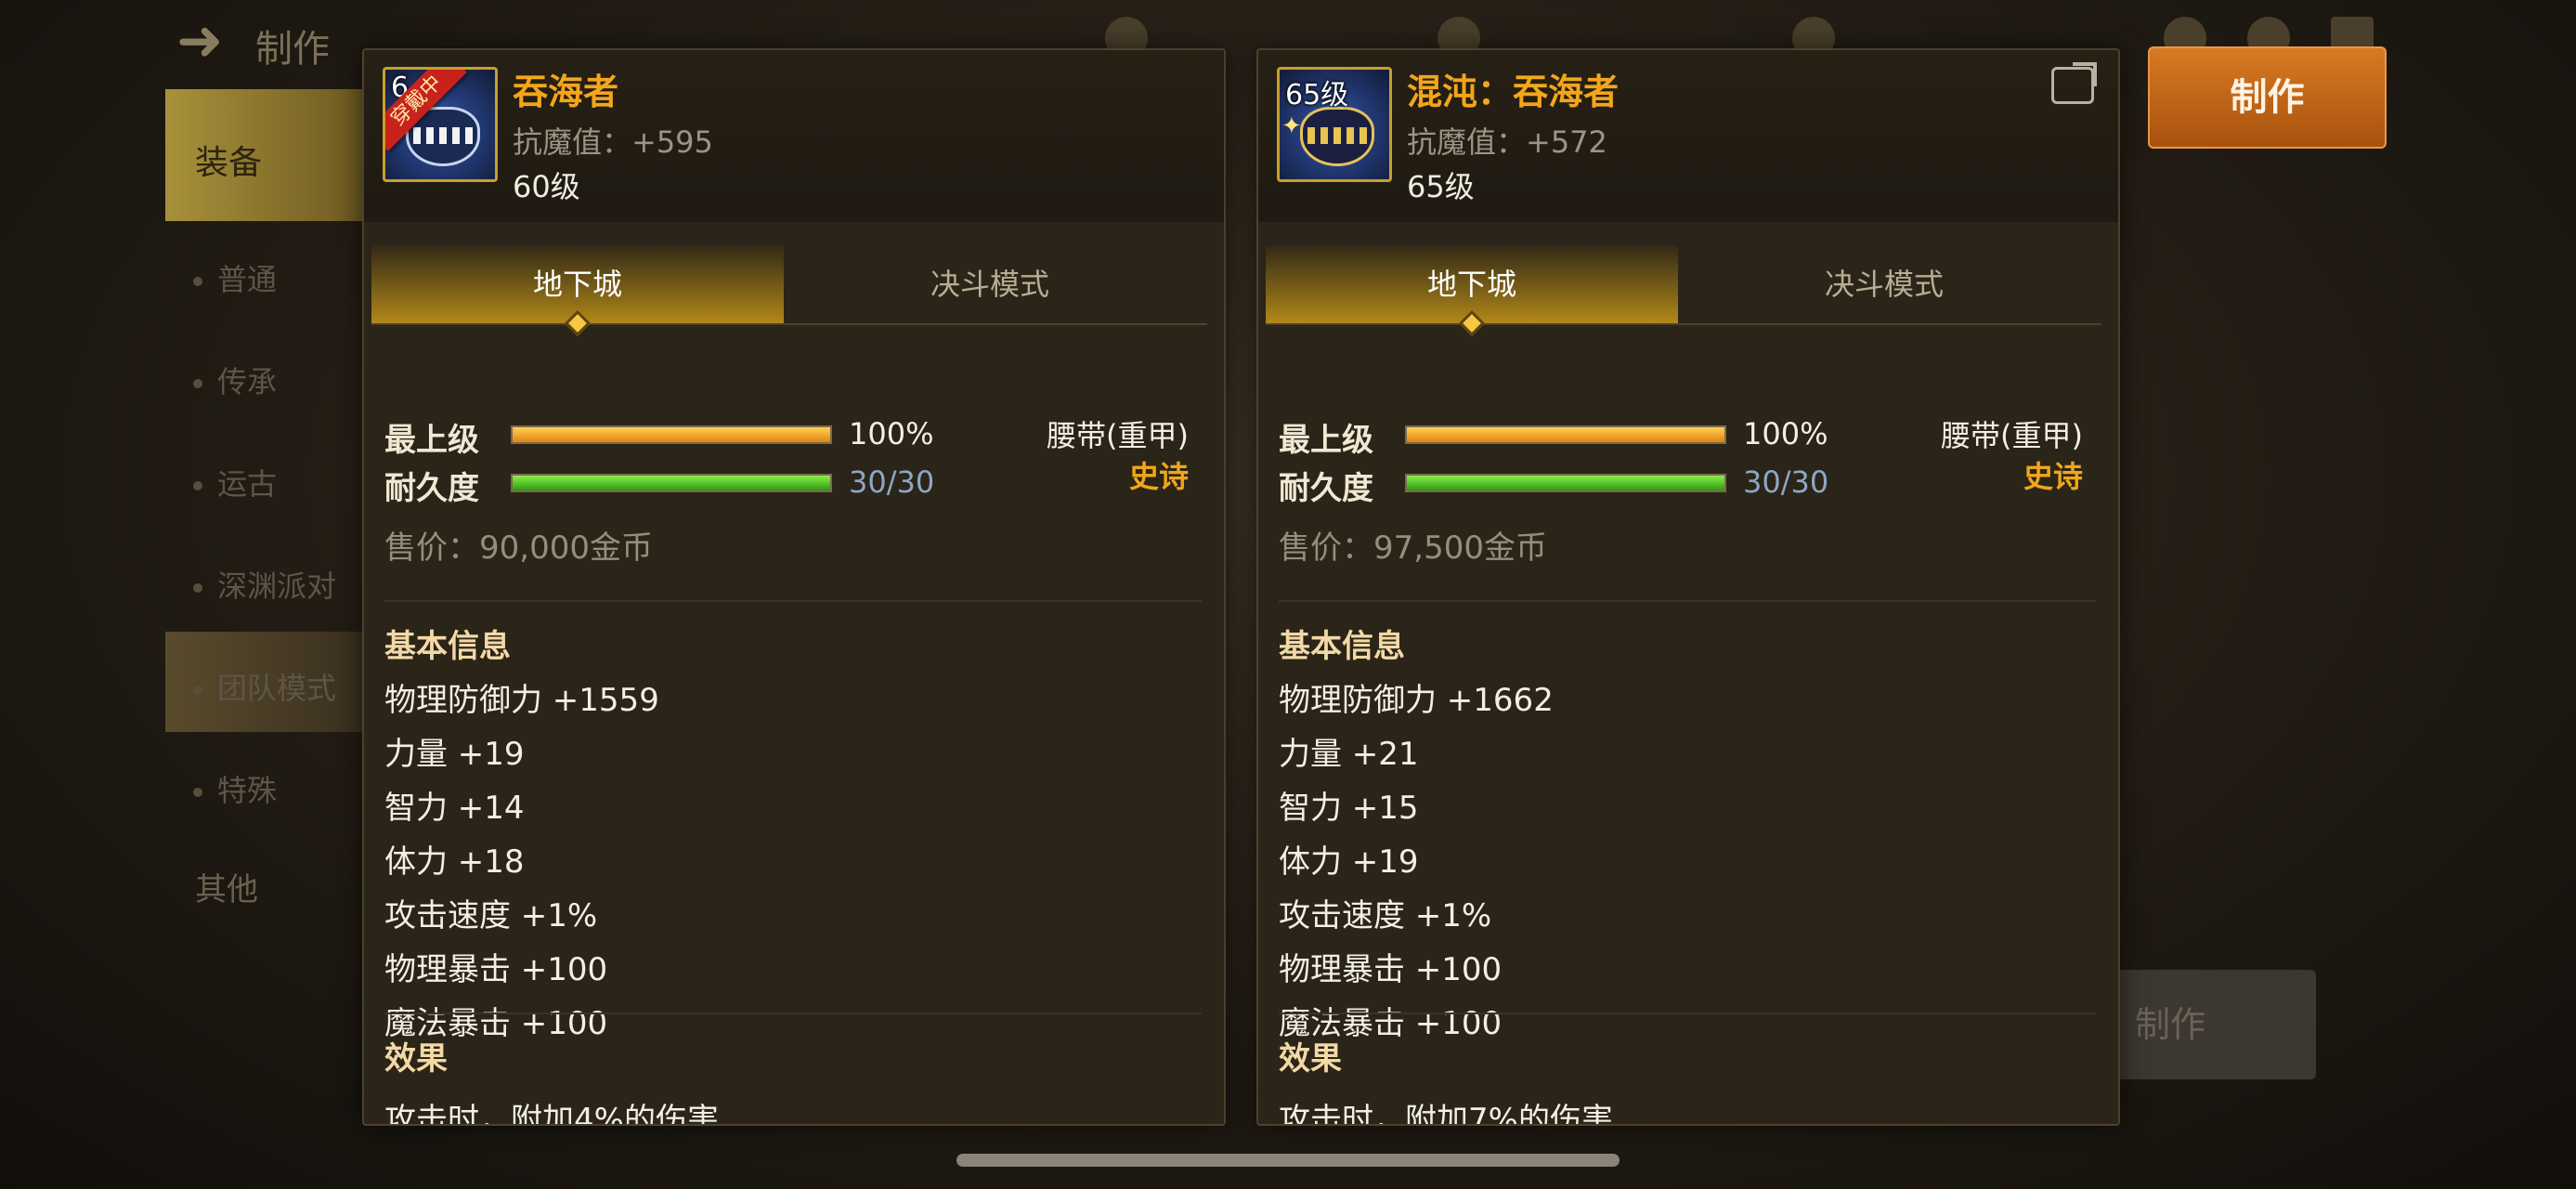  What do you see at coordinates (1335, 125) in the screenshot?
I see `item-icon: 65级 ✦` at bounding box center [1335, 125].